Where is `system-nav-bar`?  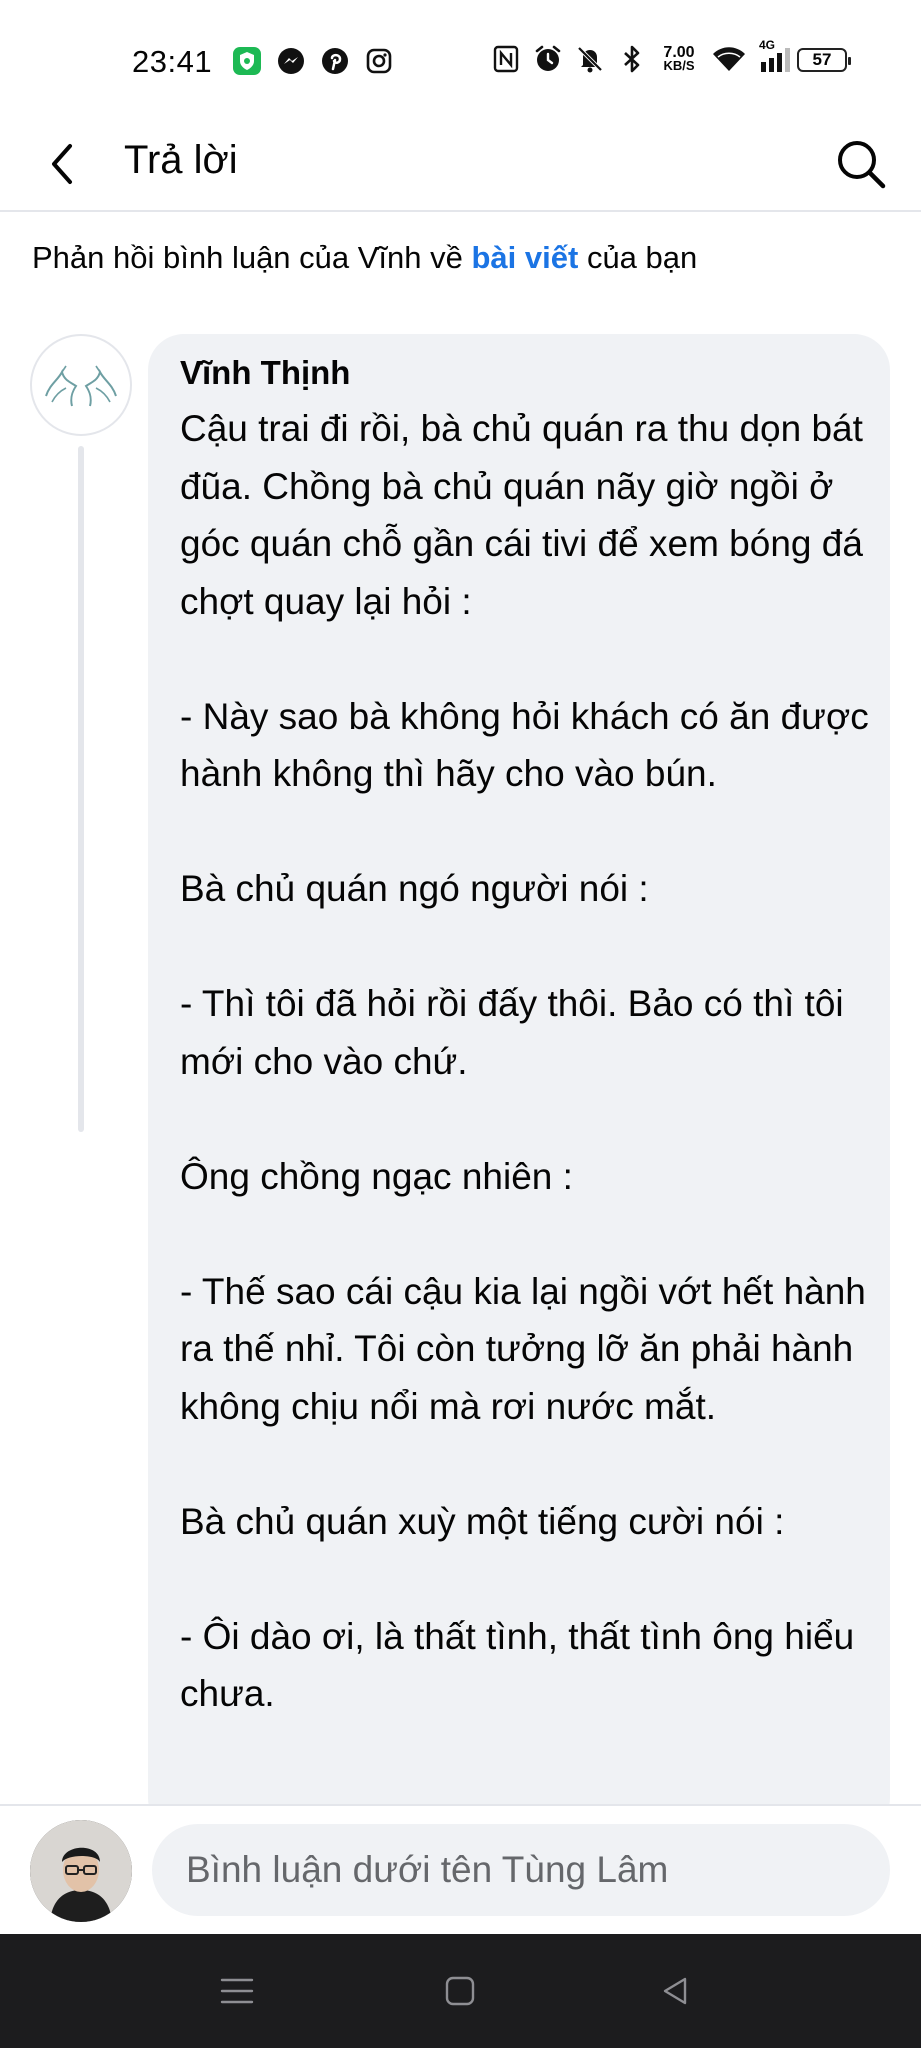 system-nav-bar is located at coordinates (460, 1991).